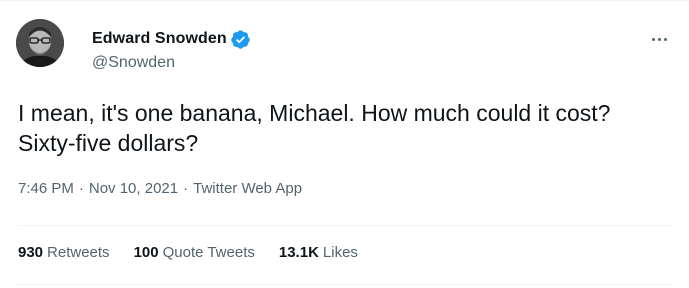  Describe the element at coordinates (340, 252) in the screenshot. I see `likes-label: Likes` at that location.